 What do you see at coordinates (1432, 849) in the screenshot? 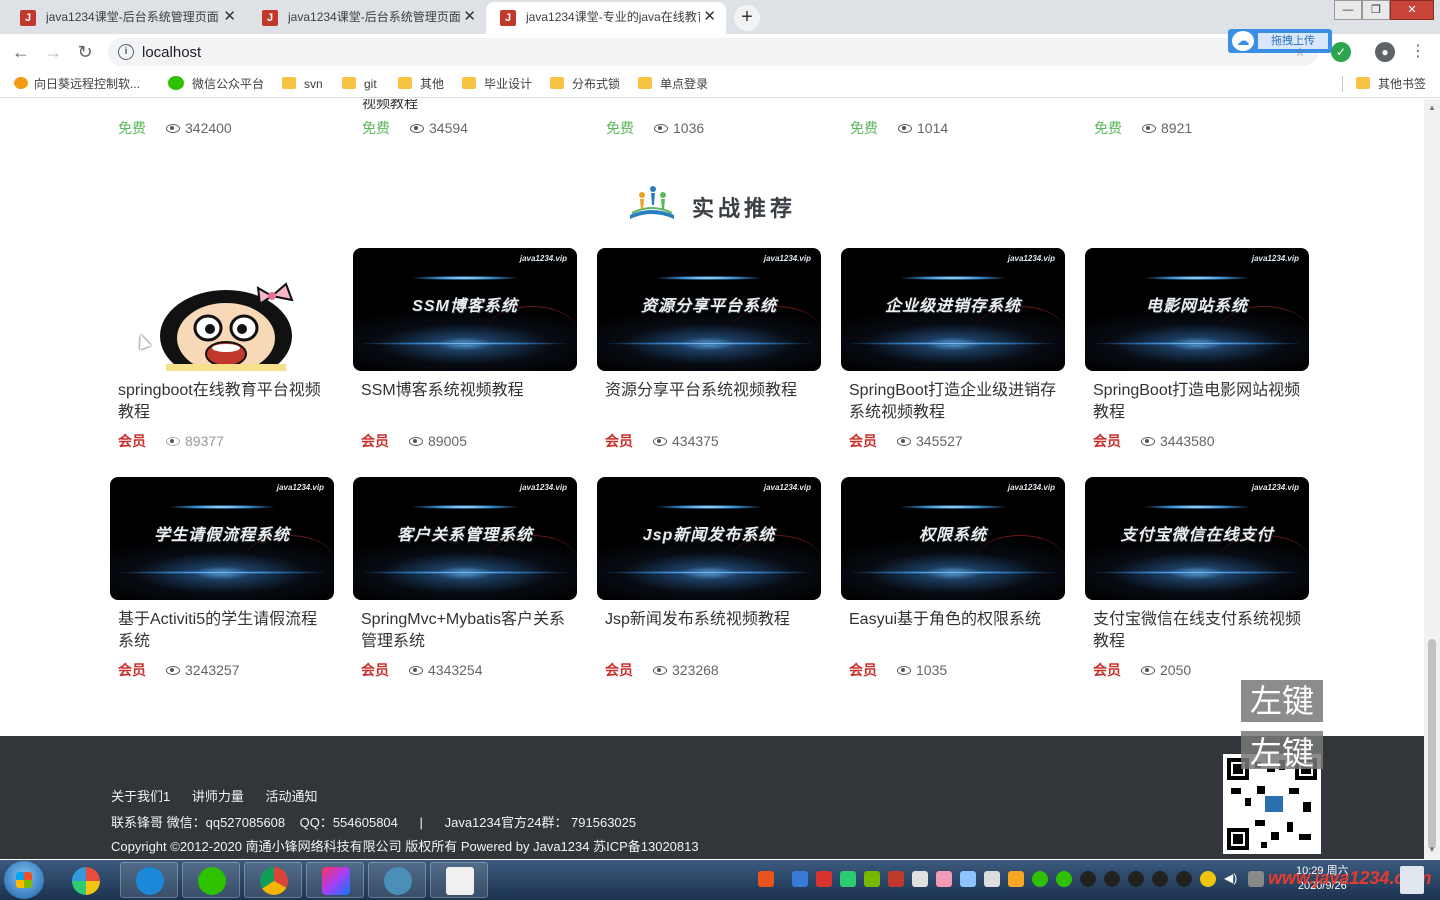
I see `scroll-down-arrow-icon: ▼` at bounding box center [1432, 849].